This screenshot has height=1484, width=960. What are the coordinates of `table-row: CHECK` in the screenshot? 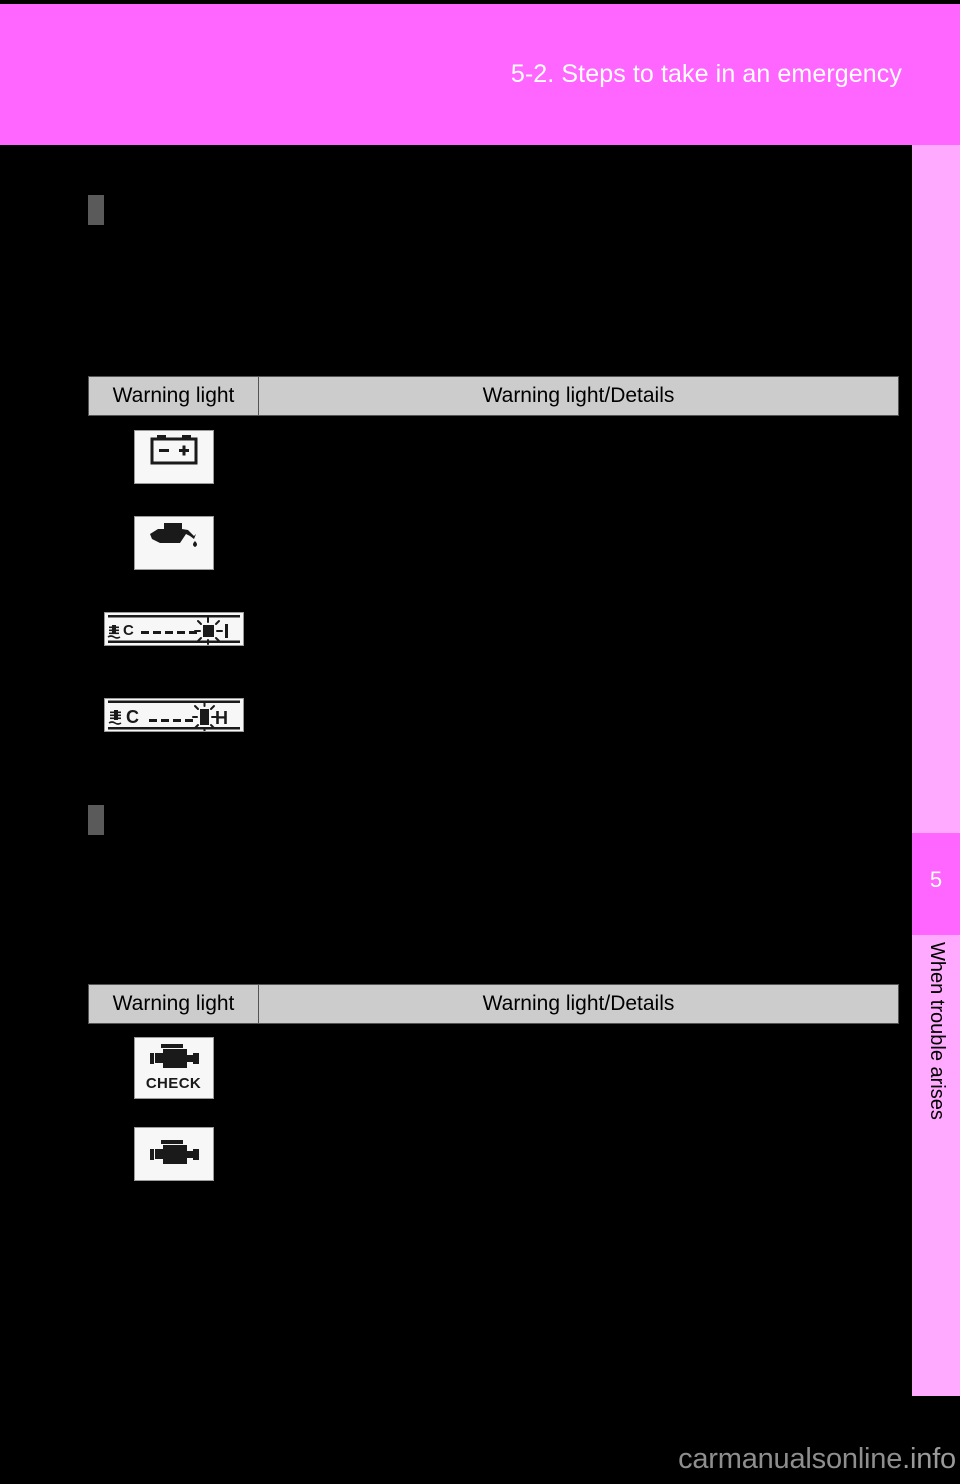 It's located at (494, 1068).